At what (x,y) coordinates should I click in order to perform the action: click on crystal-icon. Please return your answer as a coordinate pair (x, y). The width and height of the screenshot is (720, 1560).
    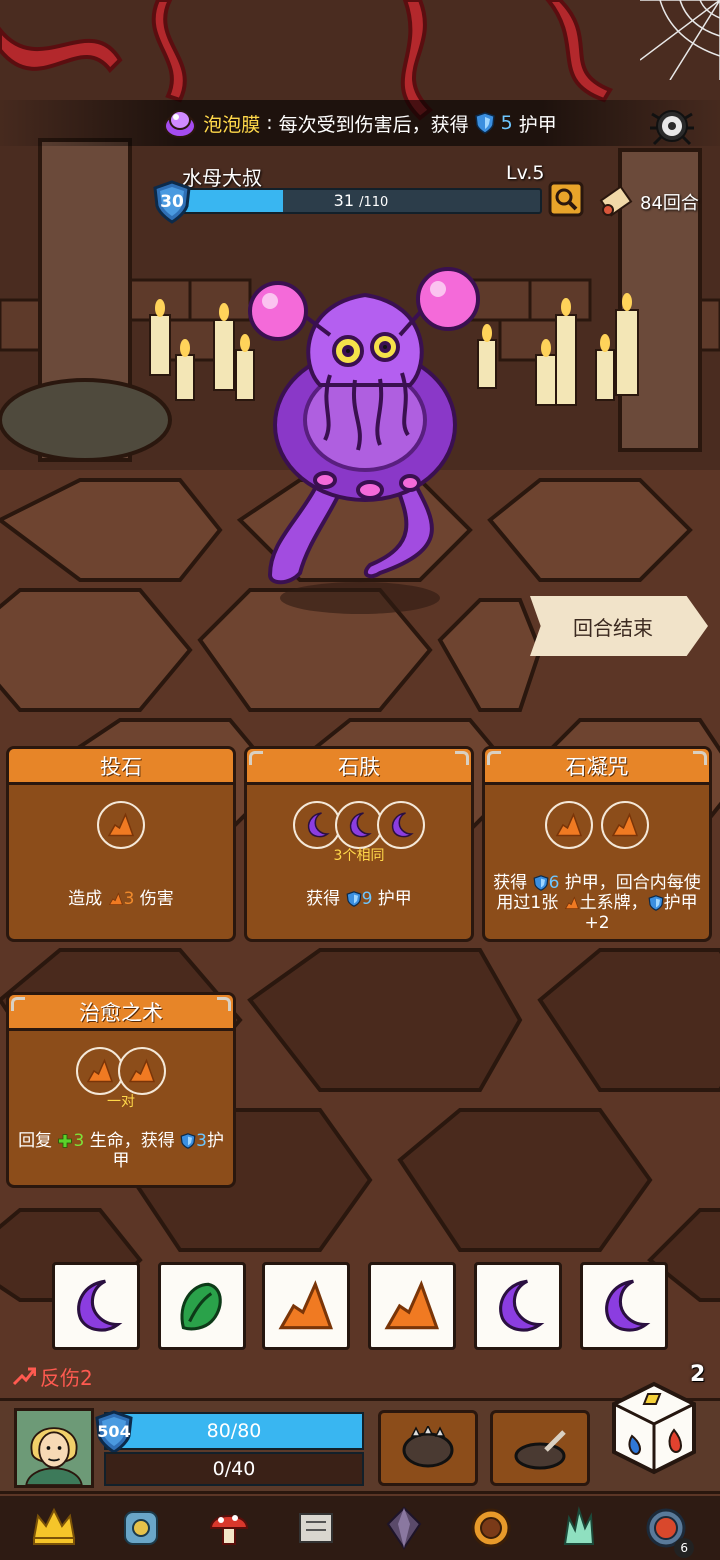
    Looking at the image, I should click on (404, 1528).